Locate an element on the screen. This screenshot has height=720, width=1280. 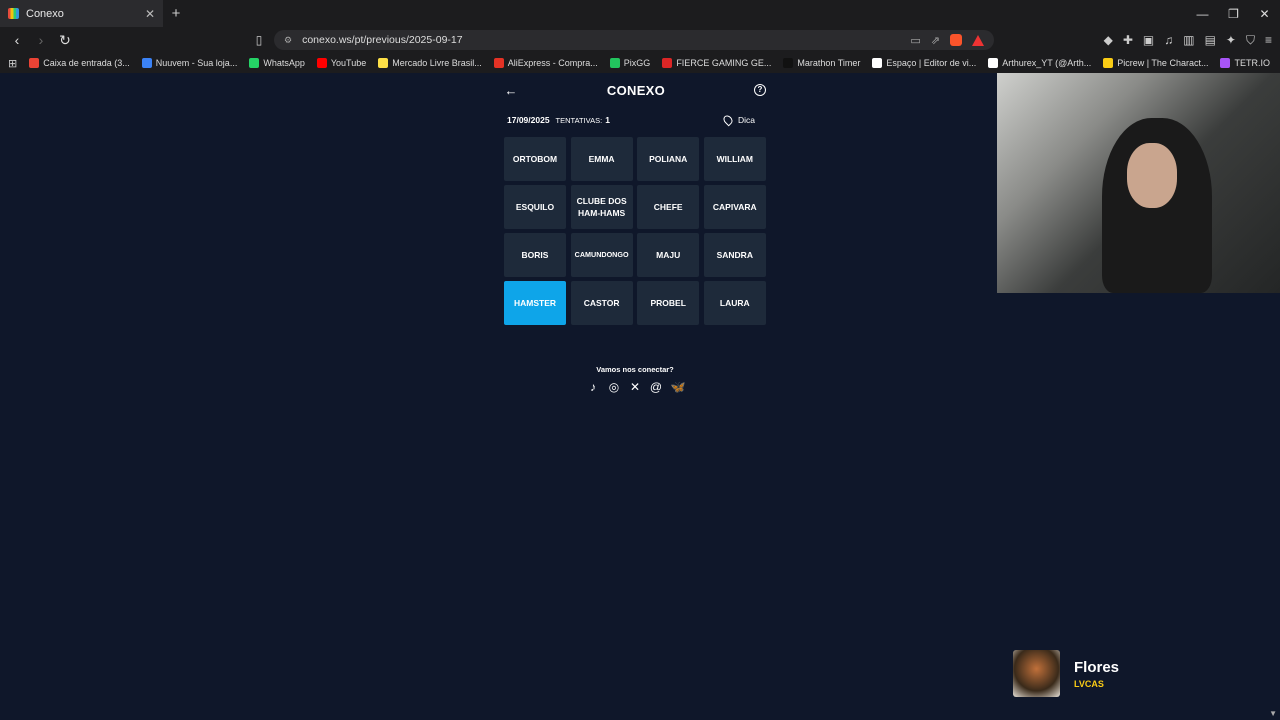
screenshot-icon: ▣ is located at coordinates (1148, 40).